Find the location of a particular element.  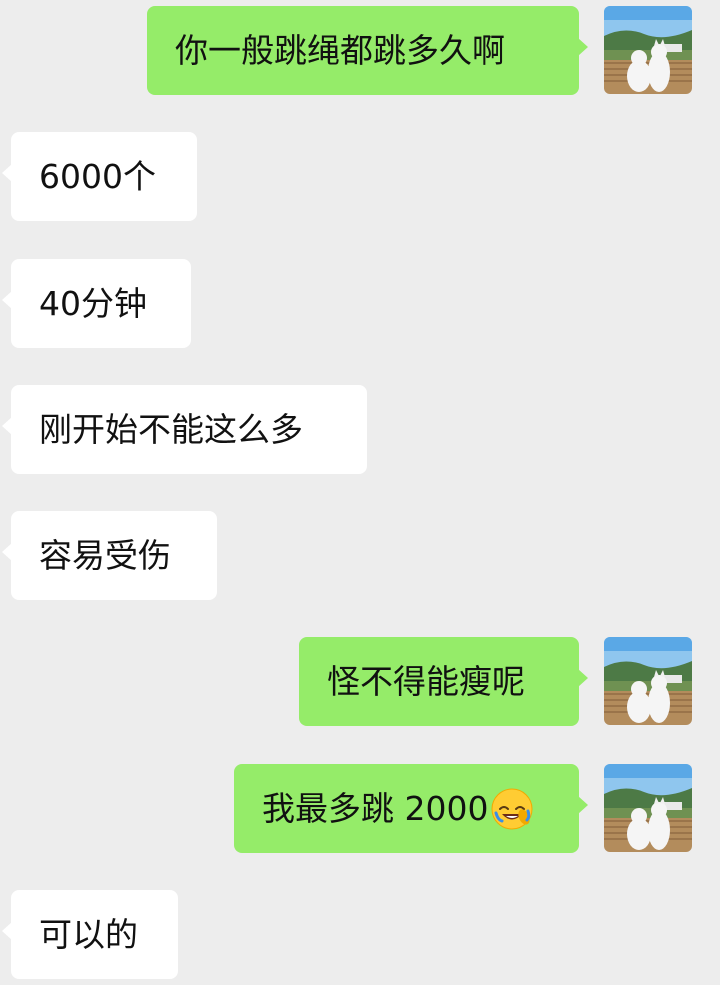

message-bubble: 可以的 is located at coordinates (90, 934).